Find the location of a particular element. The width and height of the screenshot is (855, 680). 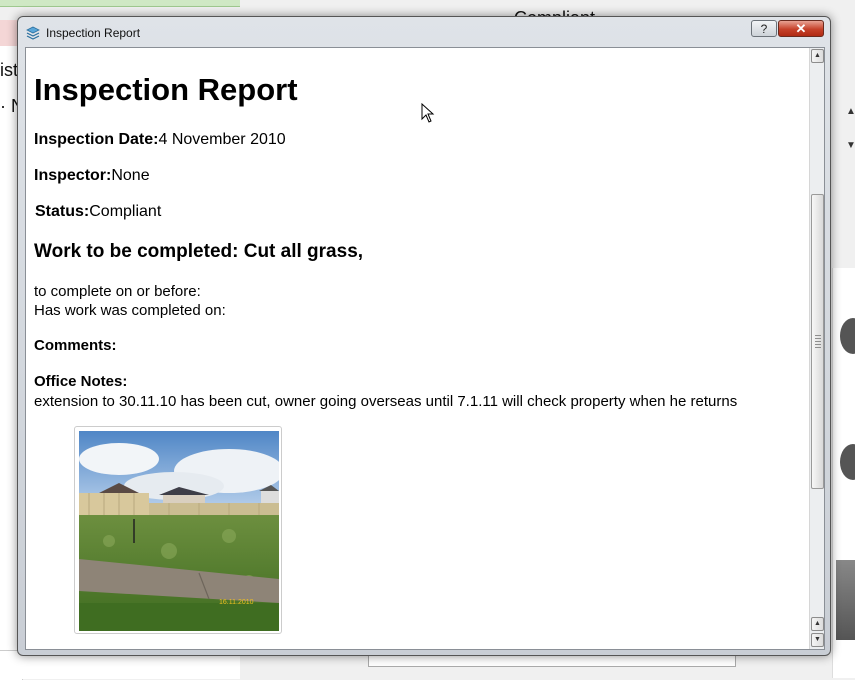

inspector-label: Inspector: is located at coordinates (73, 175).